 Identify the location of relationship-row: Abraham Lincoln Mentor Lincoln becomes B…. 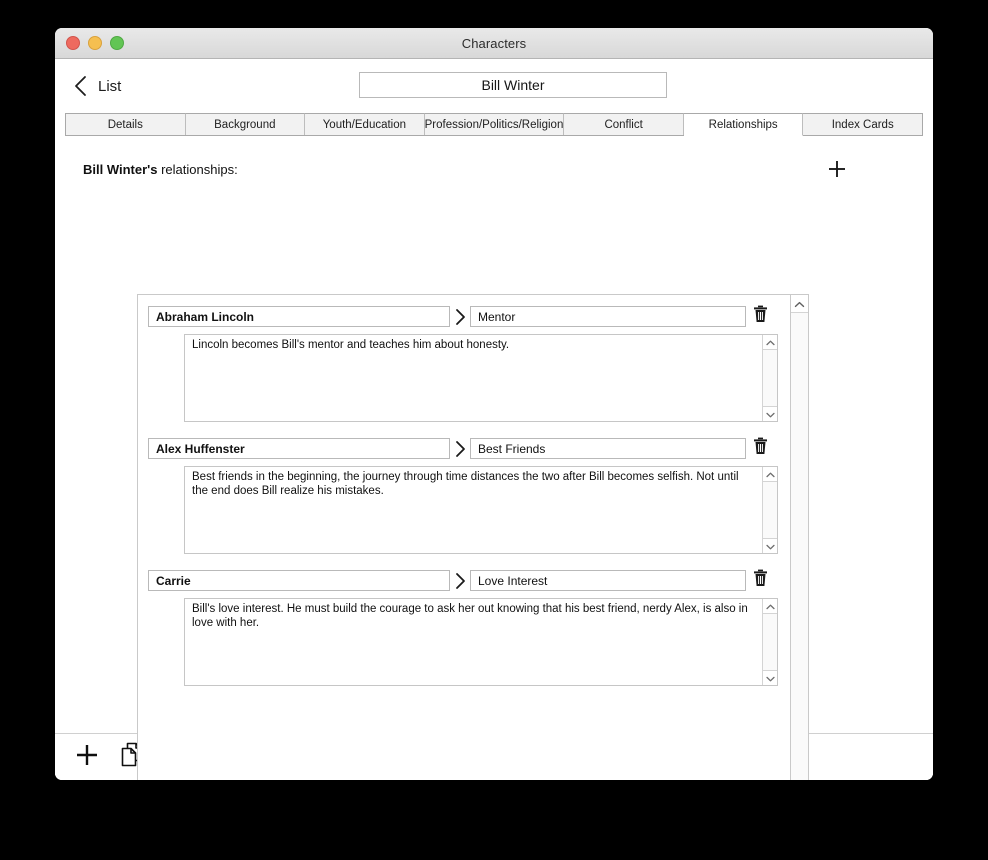
(464, 364).